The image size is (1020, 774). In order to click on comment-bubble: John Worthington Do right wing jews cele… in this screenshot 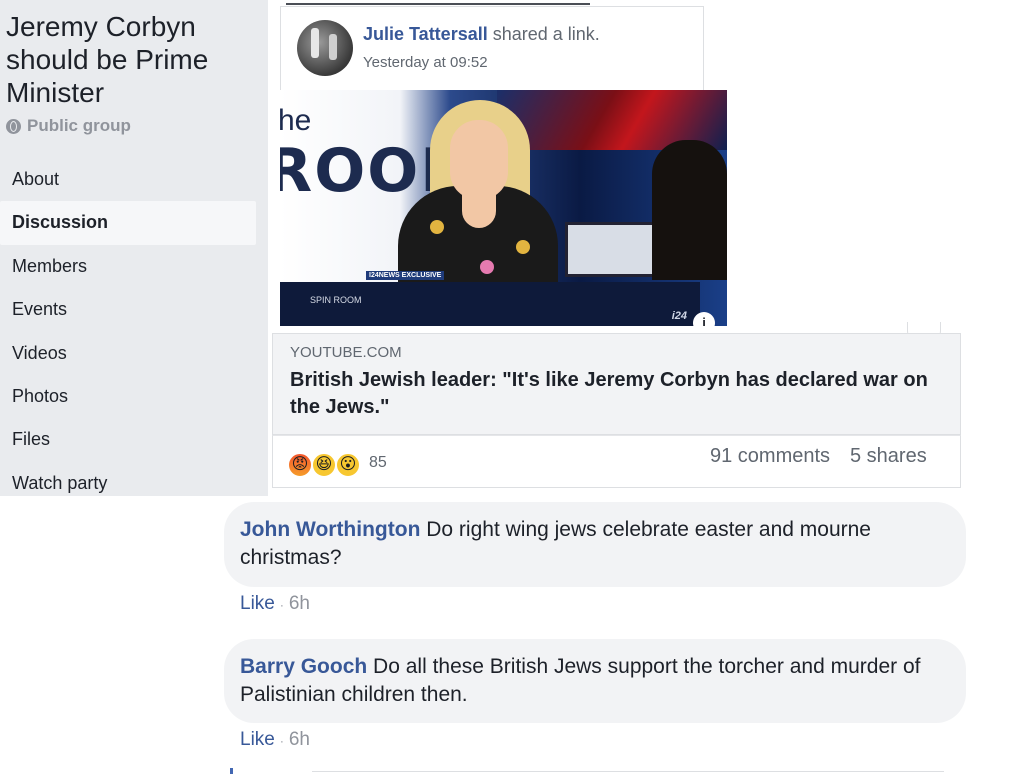, I will do `click(595, 544)`.